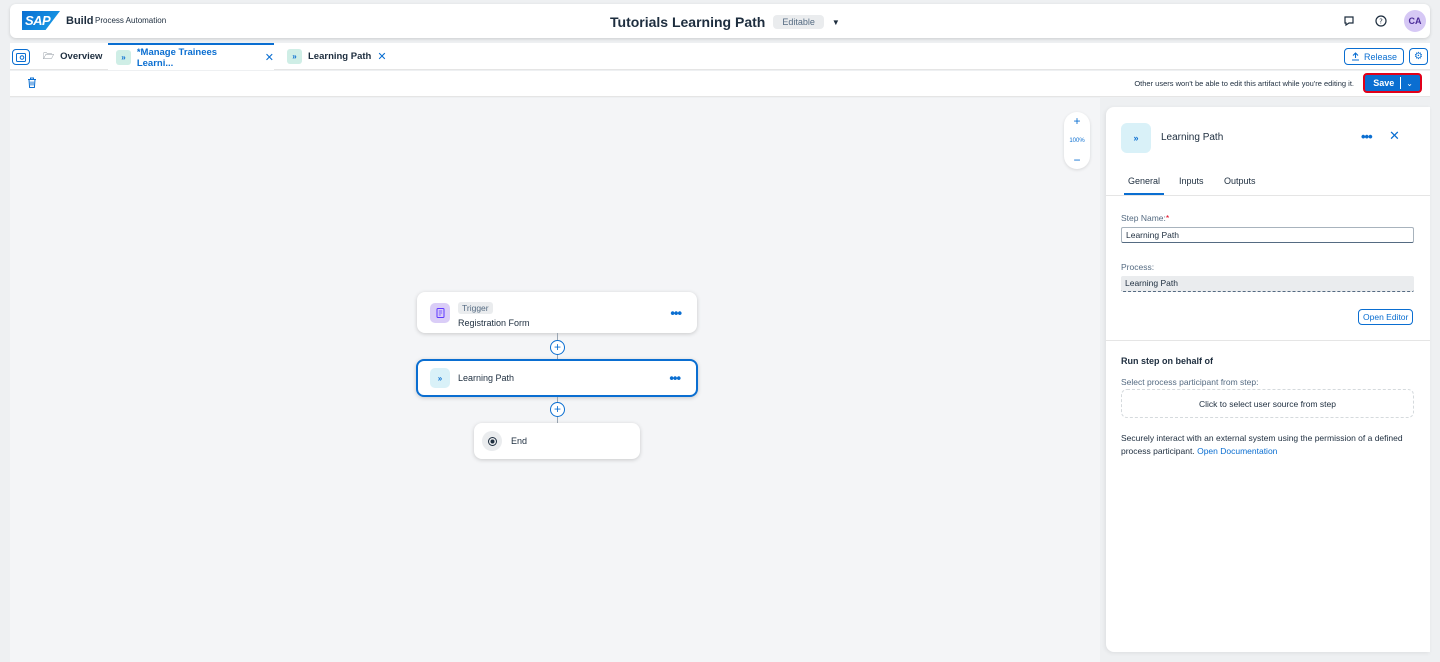 Image resolution: width=1440 pixels, height=662 pixels. Describe the element at coordinates (475, 307) in the screenshot. I see `trigger-tag: Trigger` at that location.